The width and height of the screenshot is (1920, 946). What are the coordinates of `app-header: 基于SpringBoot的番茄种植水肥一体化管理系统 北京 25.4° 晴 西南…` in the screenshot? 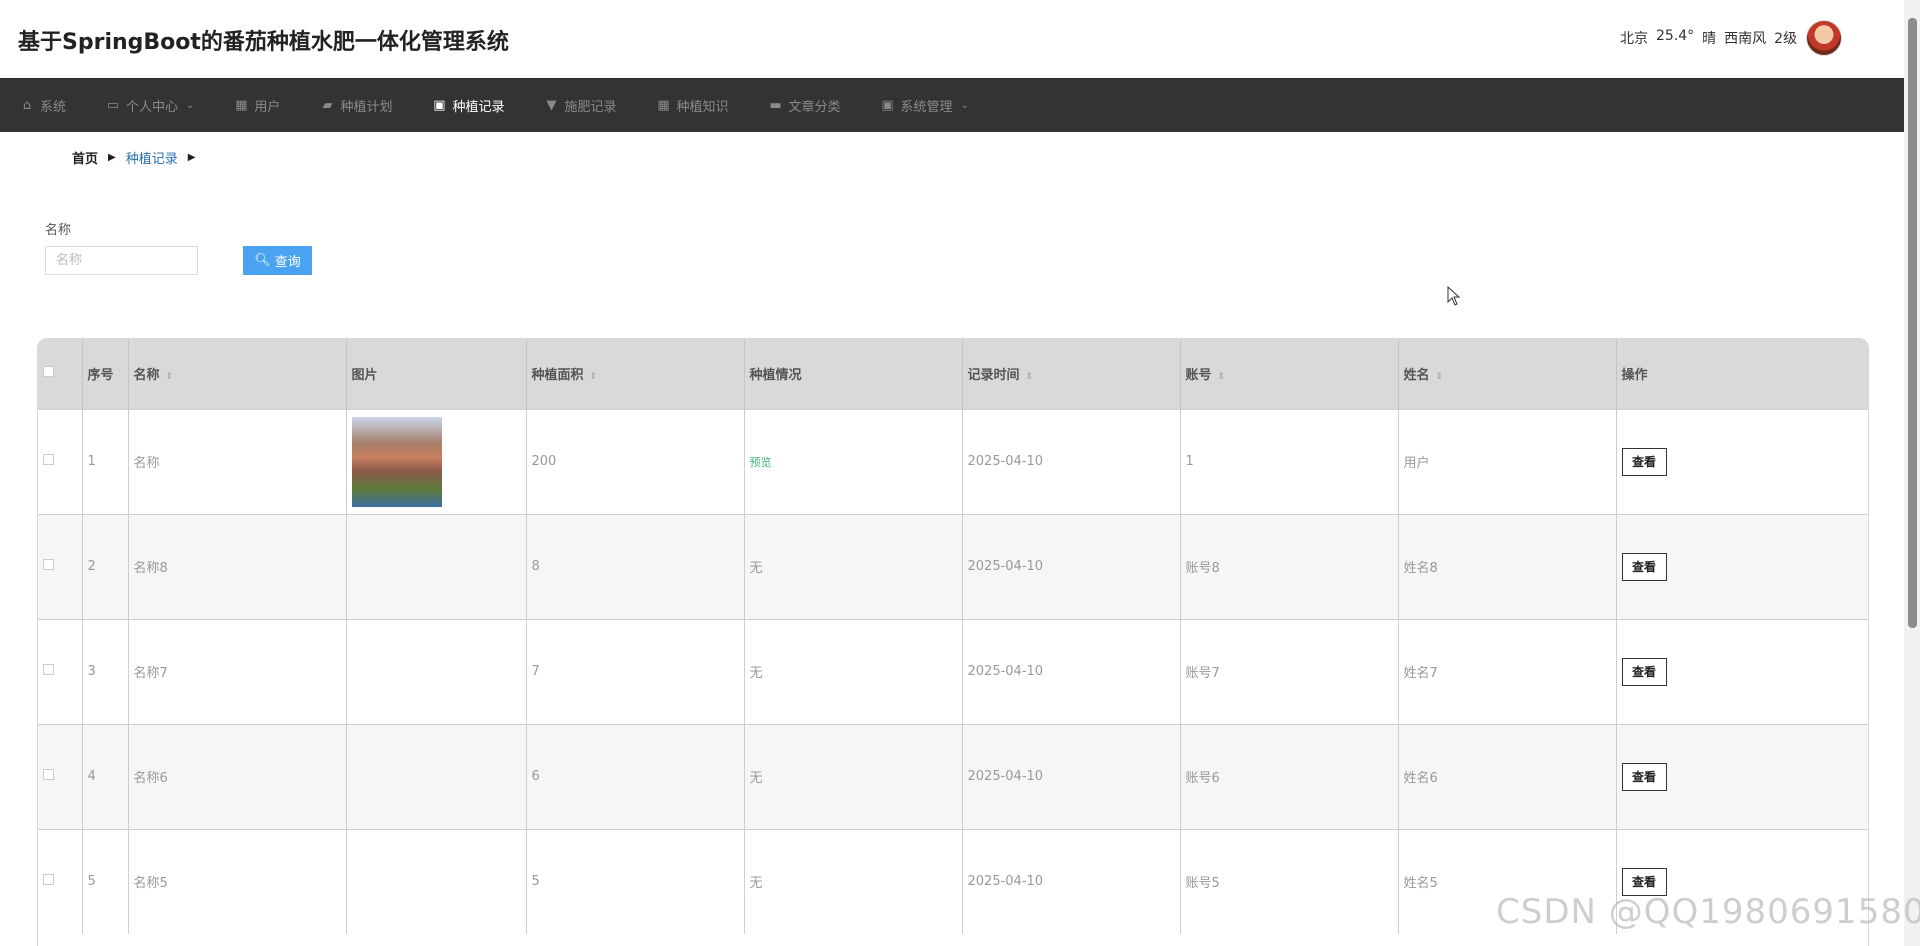 It's located at (952, 39).